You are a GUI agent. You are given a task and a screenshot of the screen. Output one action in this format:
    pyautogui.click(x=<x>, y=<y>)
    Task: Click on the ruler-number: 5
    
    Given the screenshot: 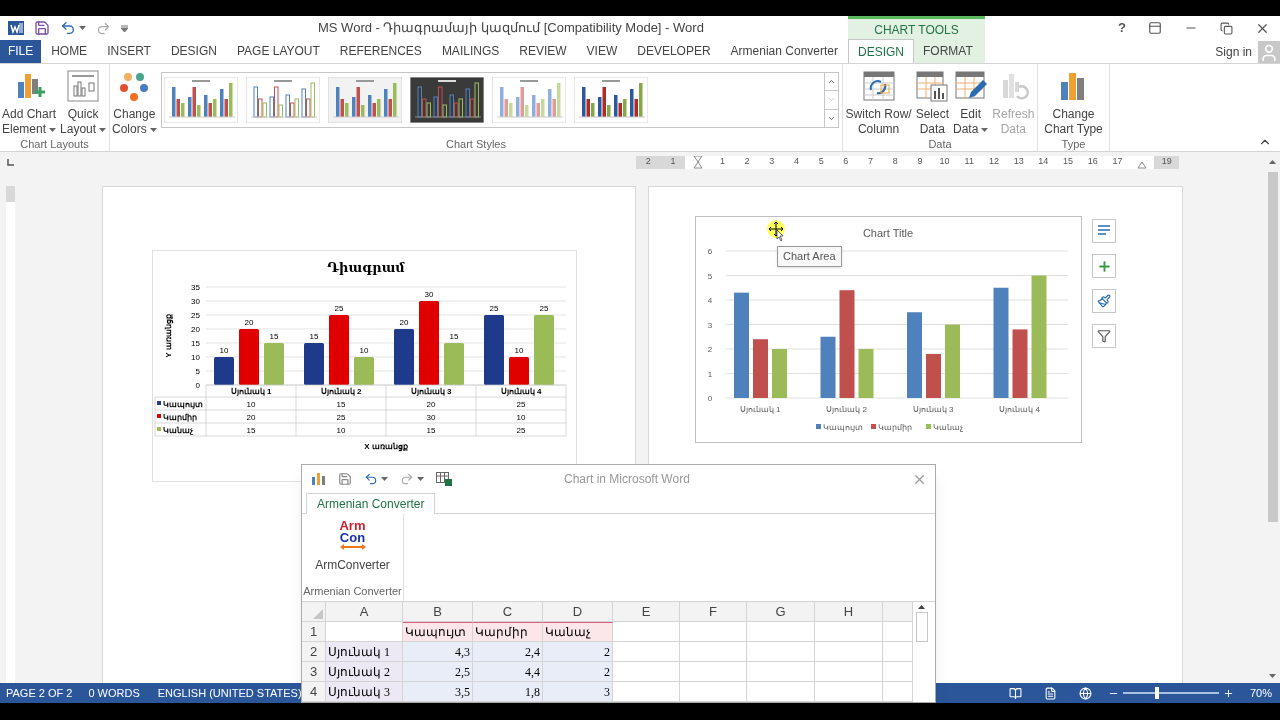 What is the action you would take?
    pyautogui.click(x=821, y=162)
    